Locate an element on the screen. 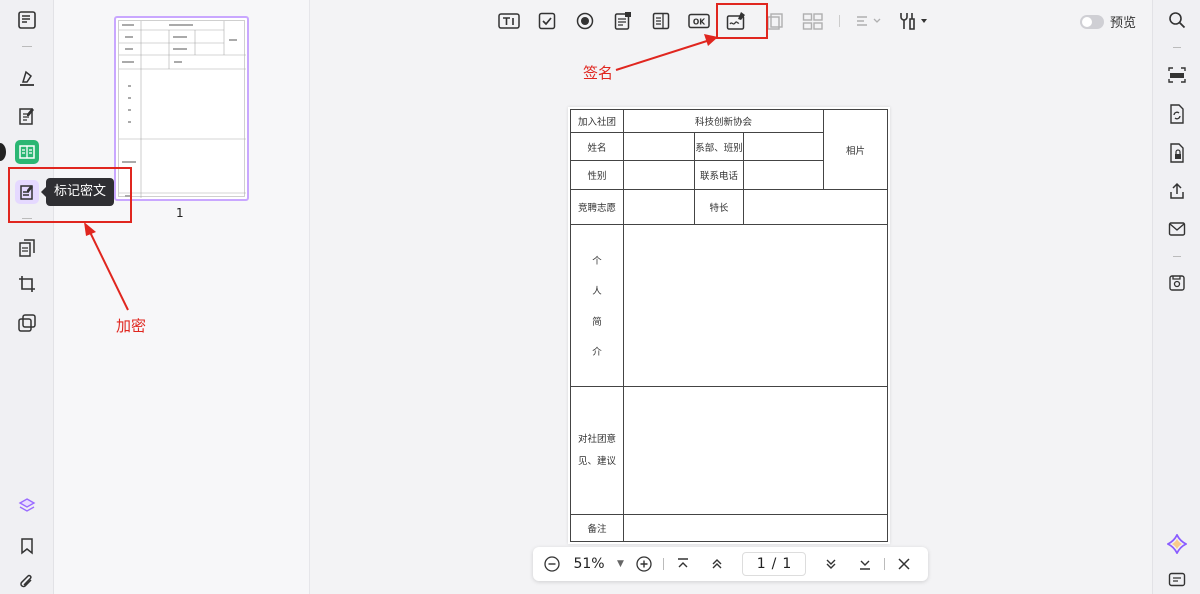 This screenshot has width=1200, height=594. page-thumbnail is located at coordinates (181, 108).